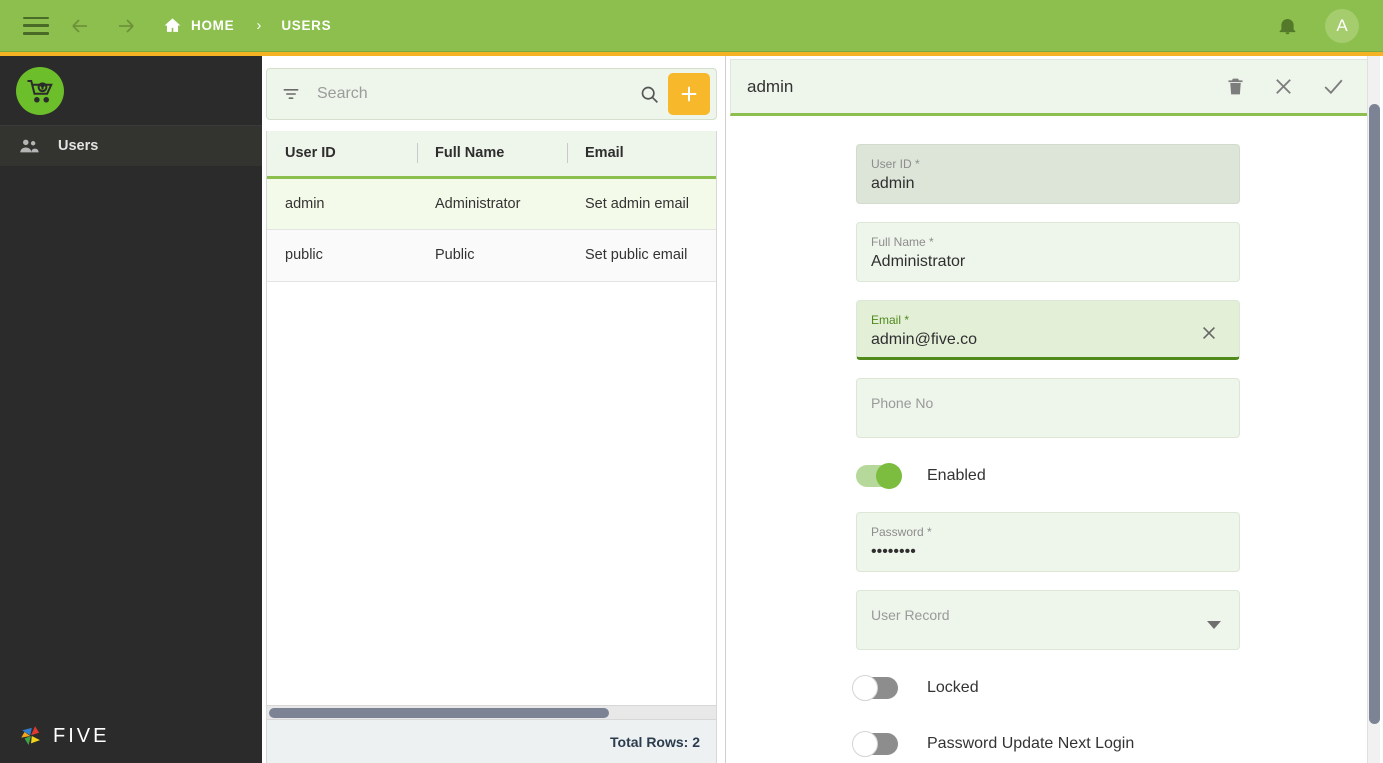 This screenshot has height=763, width=1383. Describe the element at coordinates (470, 94) in the screenshot. I see `search-input` at that location.